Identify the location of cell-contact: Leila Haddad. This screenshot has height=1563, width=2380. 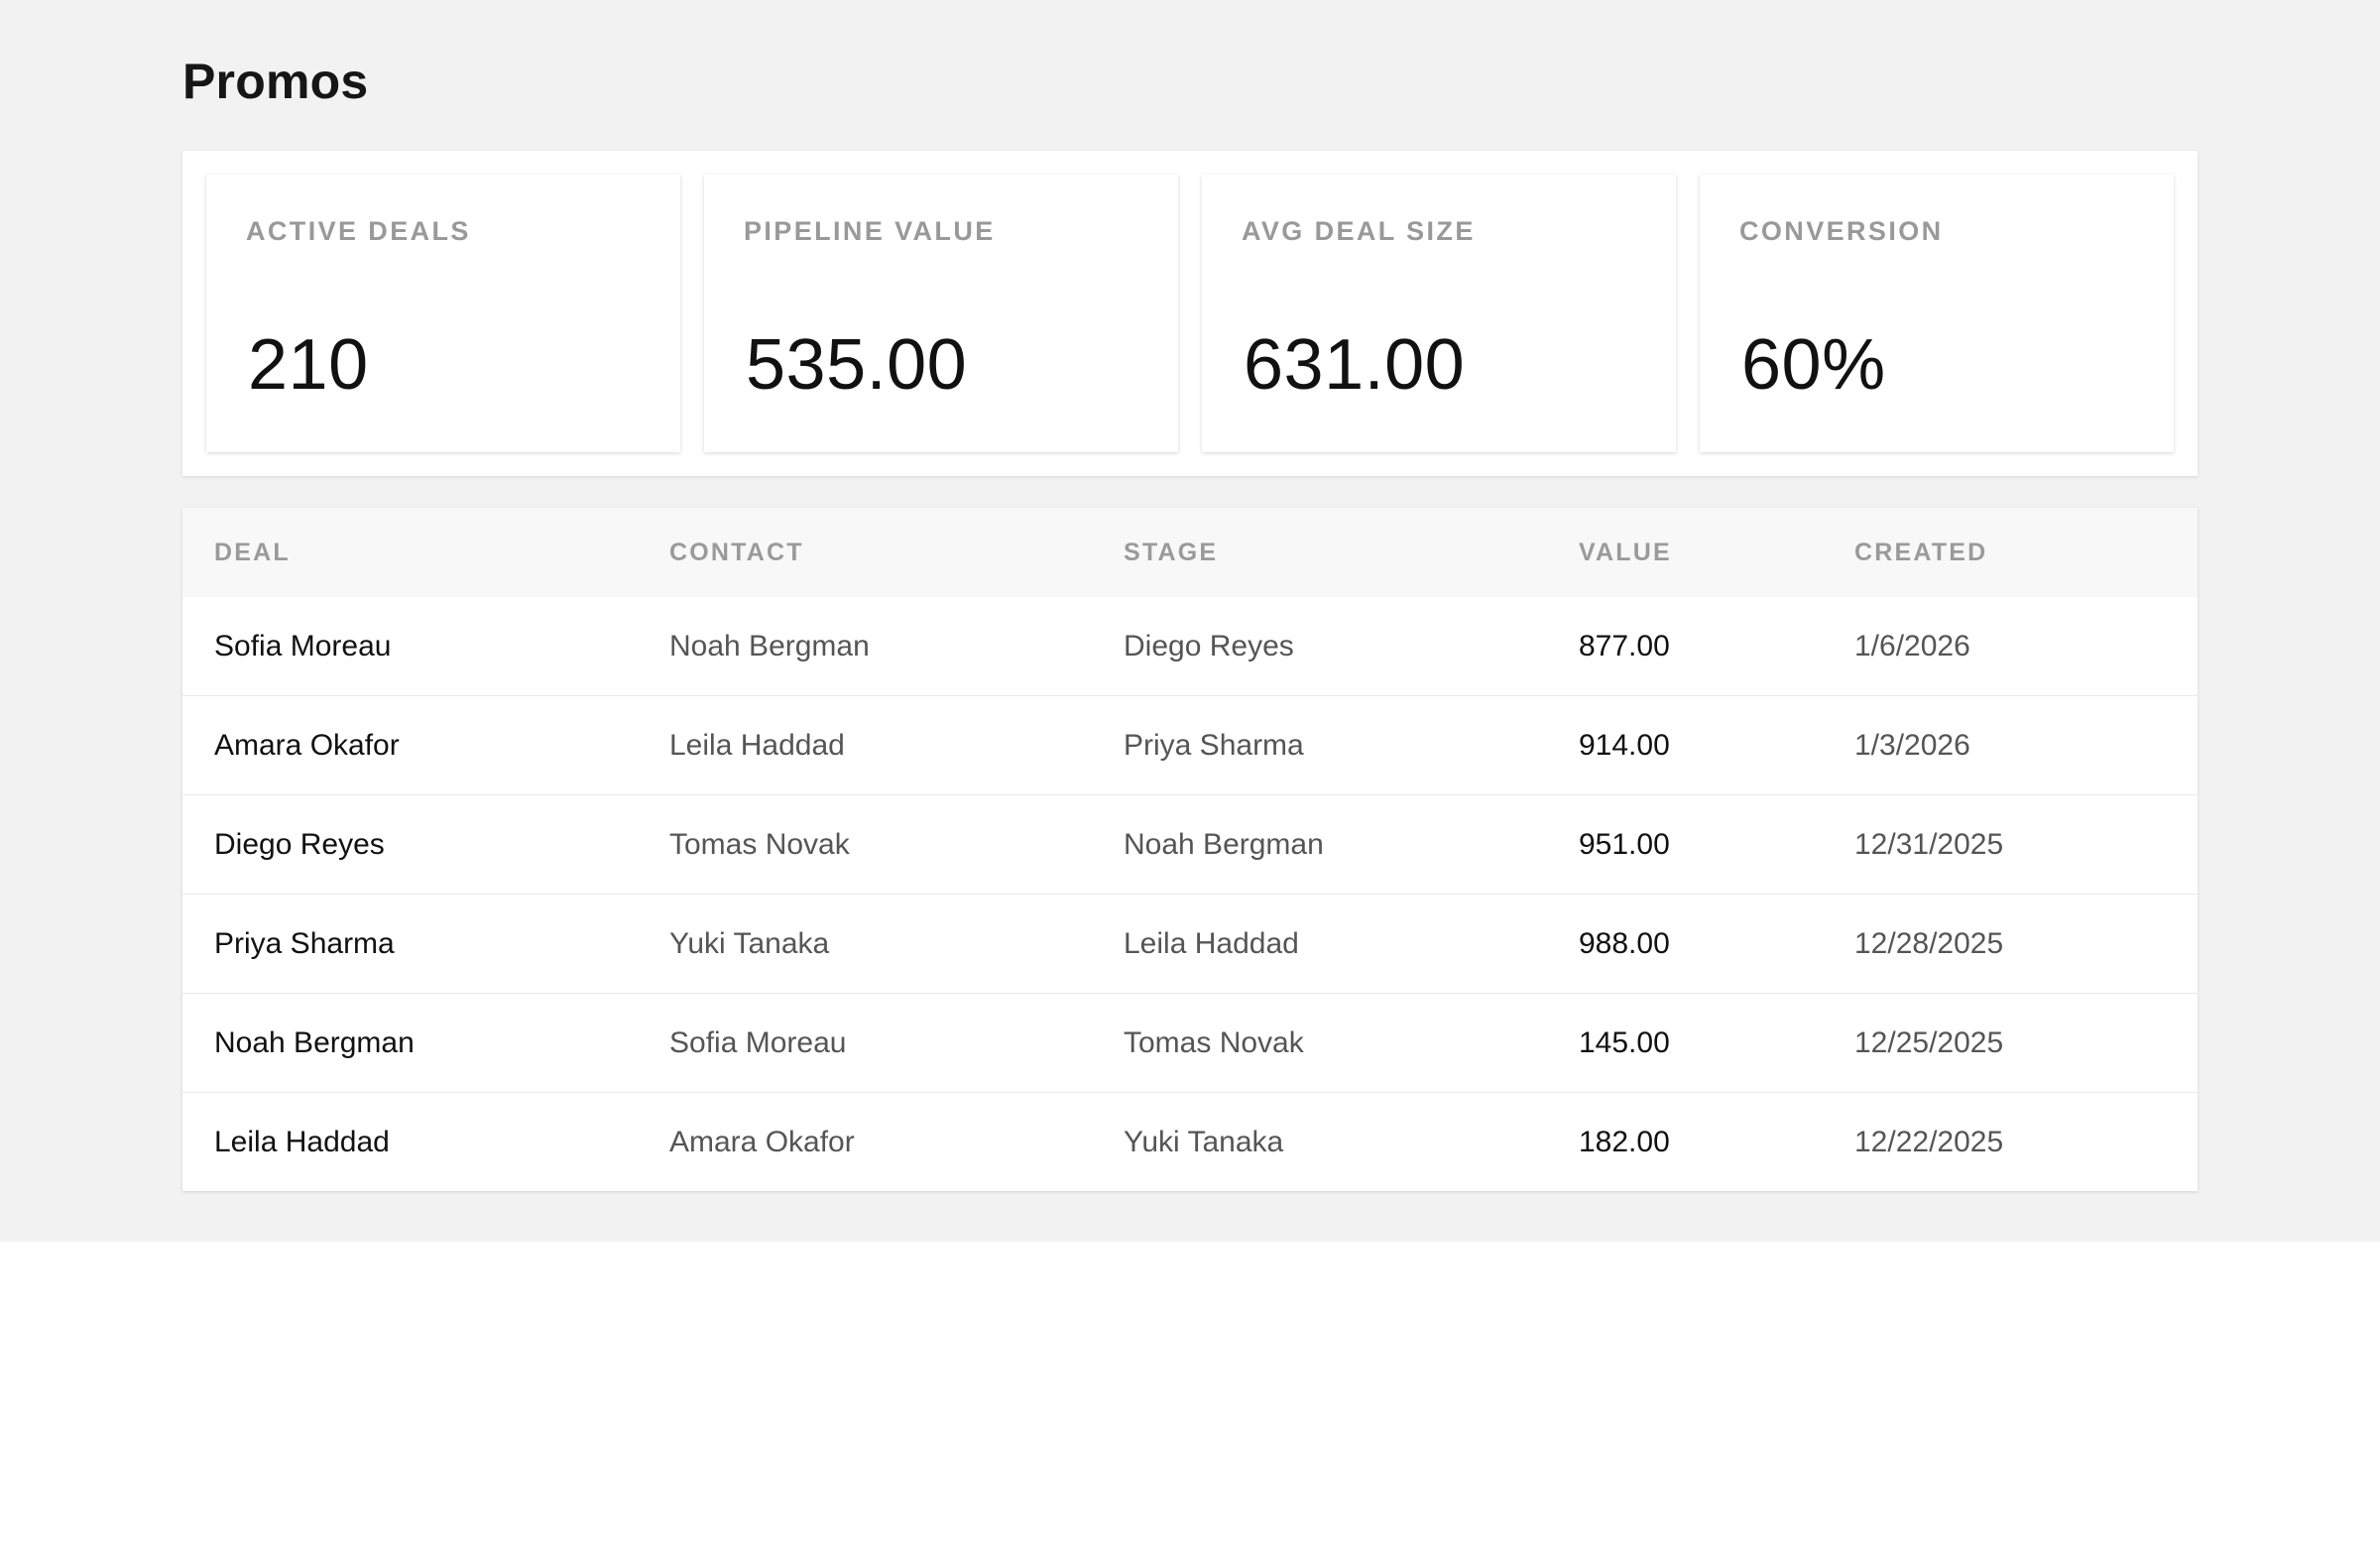
(865, 745).